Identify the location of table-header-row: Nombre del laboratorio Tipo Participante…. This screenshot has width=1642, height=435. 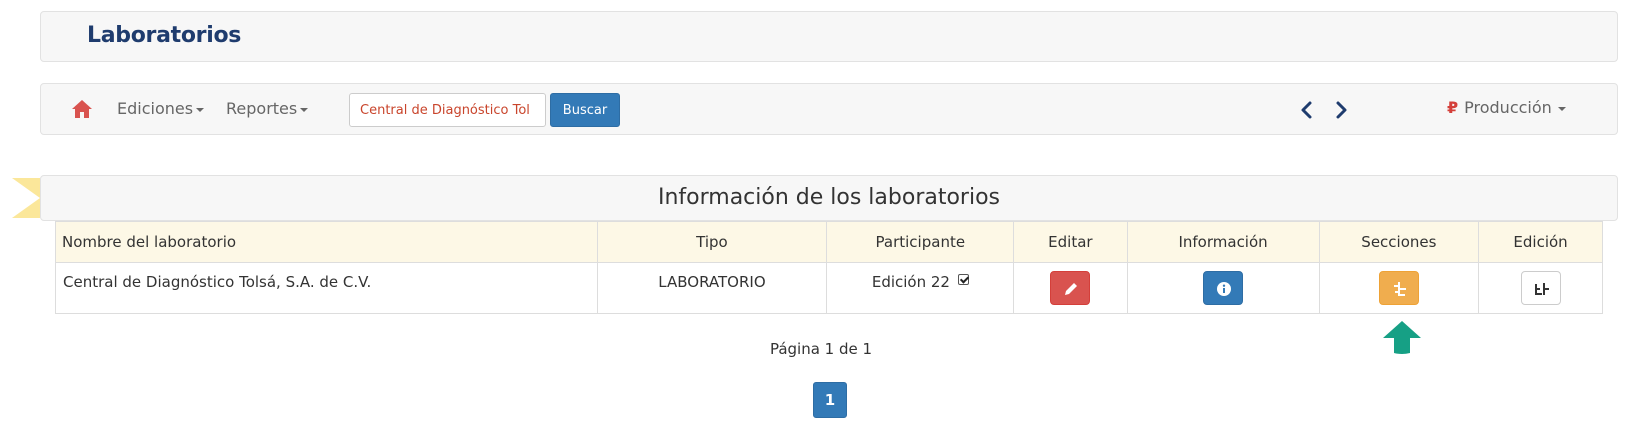
(829, 242).